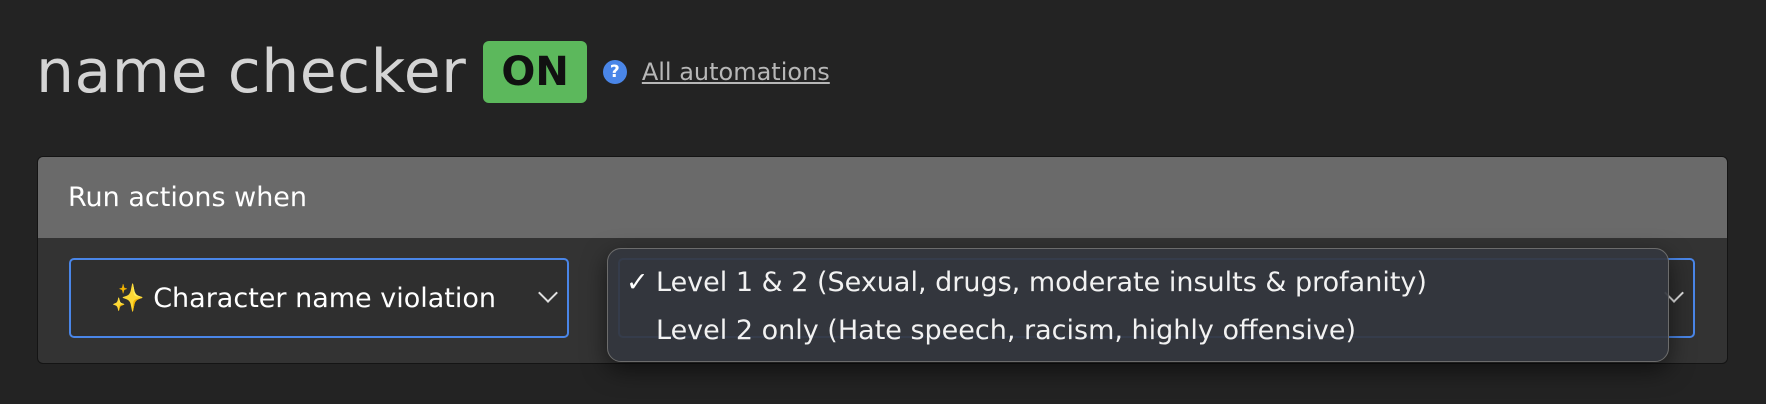  Describe the element at coordinates (637, 282) in the screenshot. I see `checkmark-icon: ✓` at that location.